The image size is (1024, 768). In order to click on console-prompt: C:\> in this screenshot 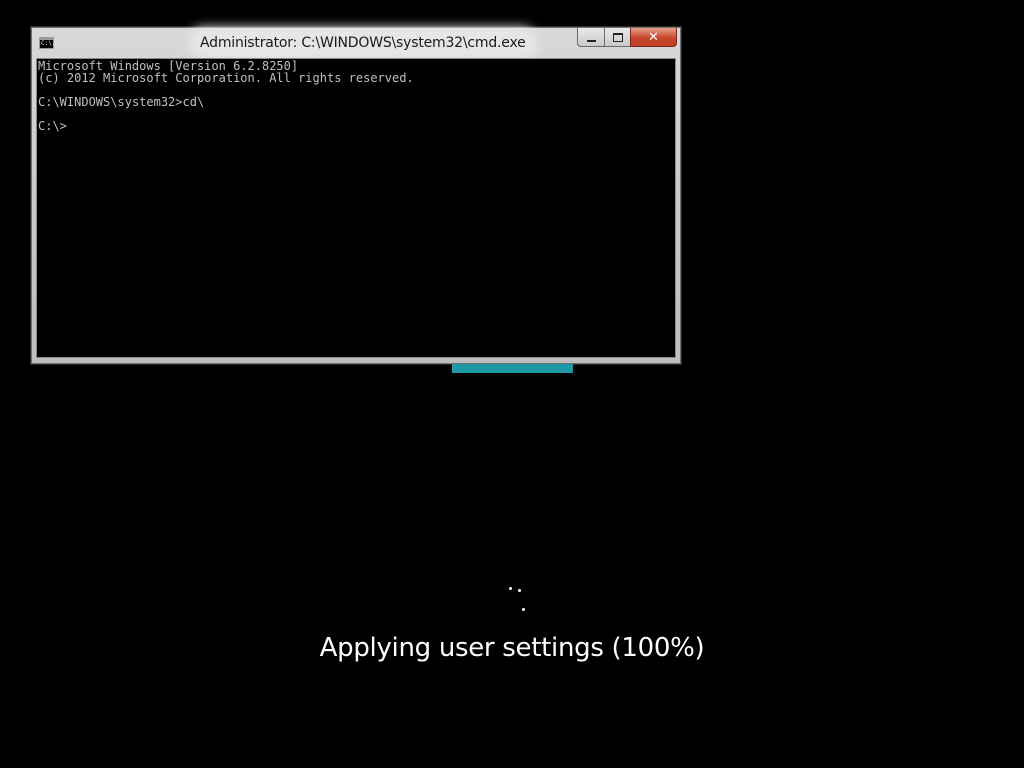, I will do `click(356, 126)`.